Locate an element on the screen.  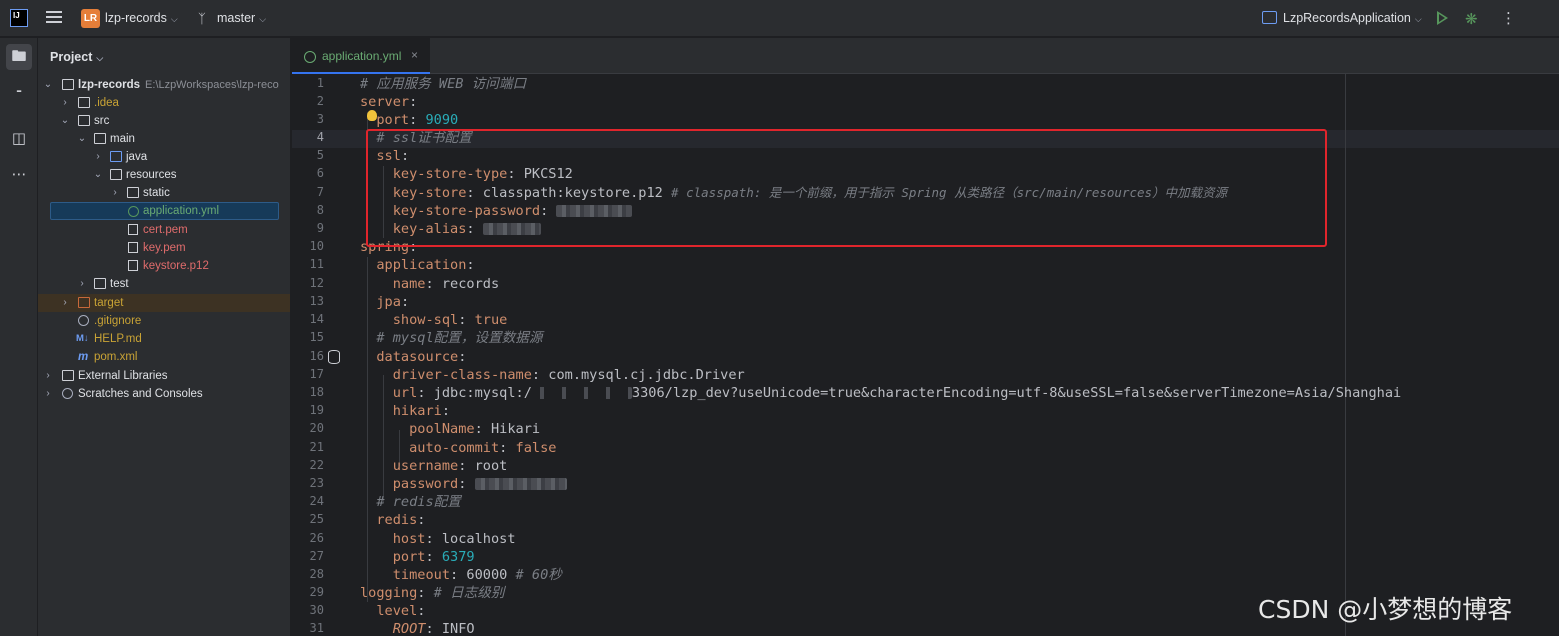
tree-item-pom-xml: m pom.xml is located at coordinates (164, 357).